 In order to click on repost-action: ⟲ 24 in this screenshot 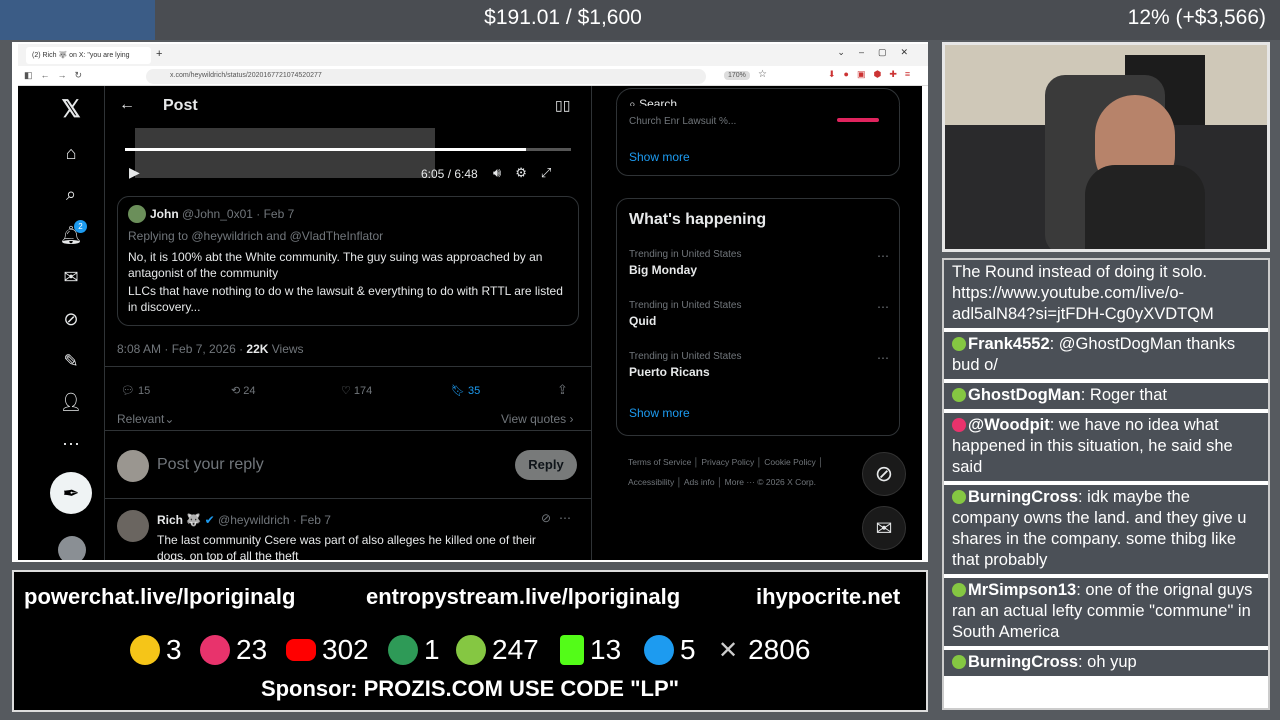, I will do `click(243, 390)`.